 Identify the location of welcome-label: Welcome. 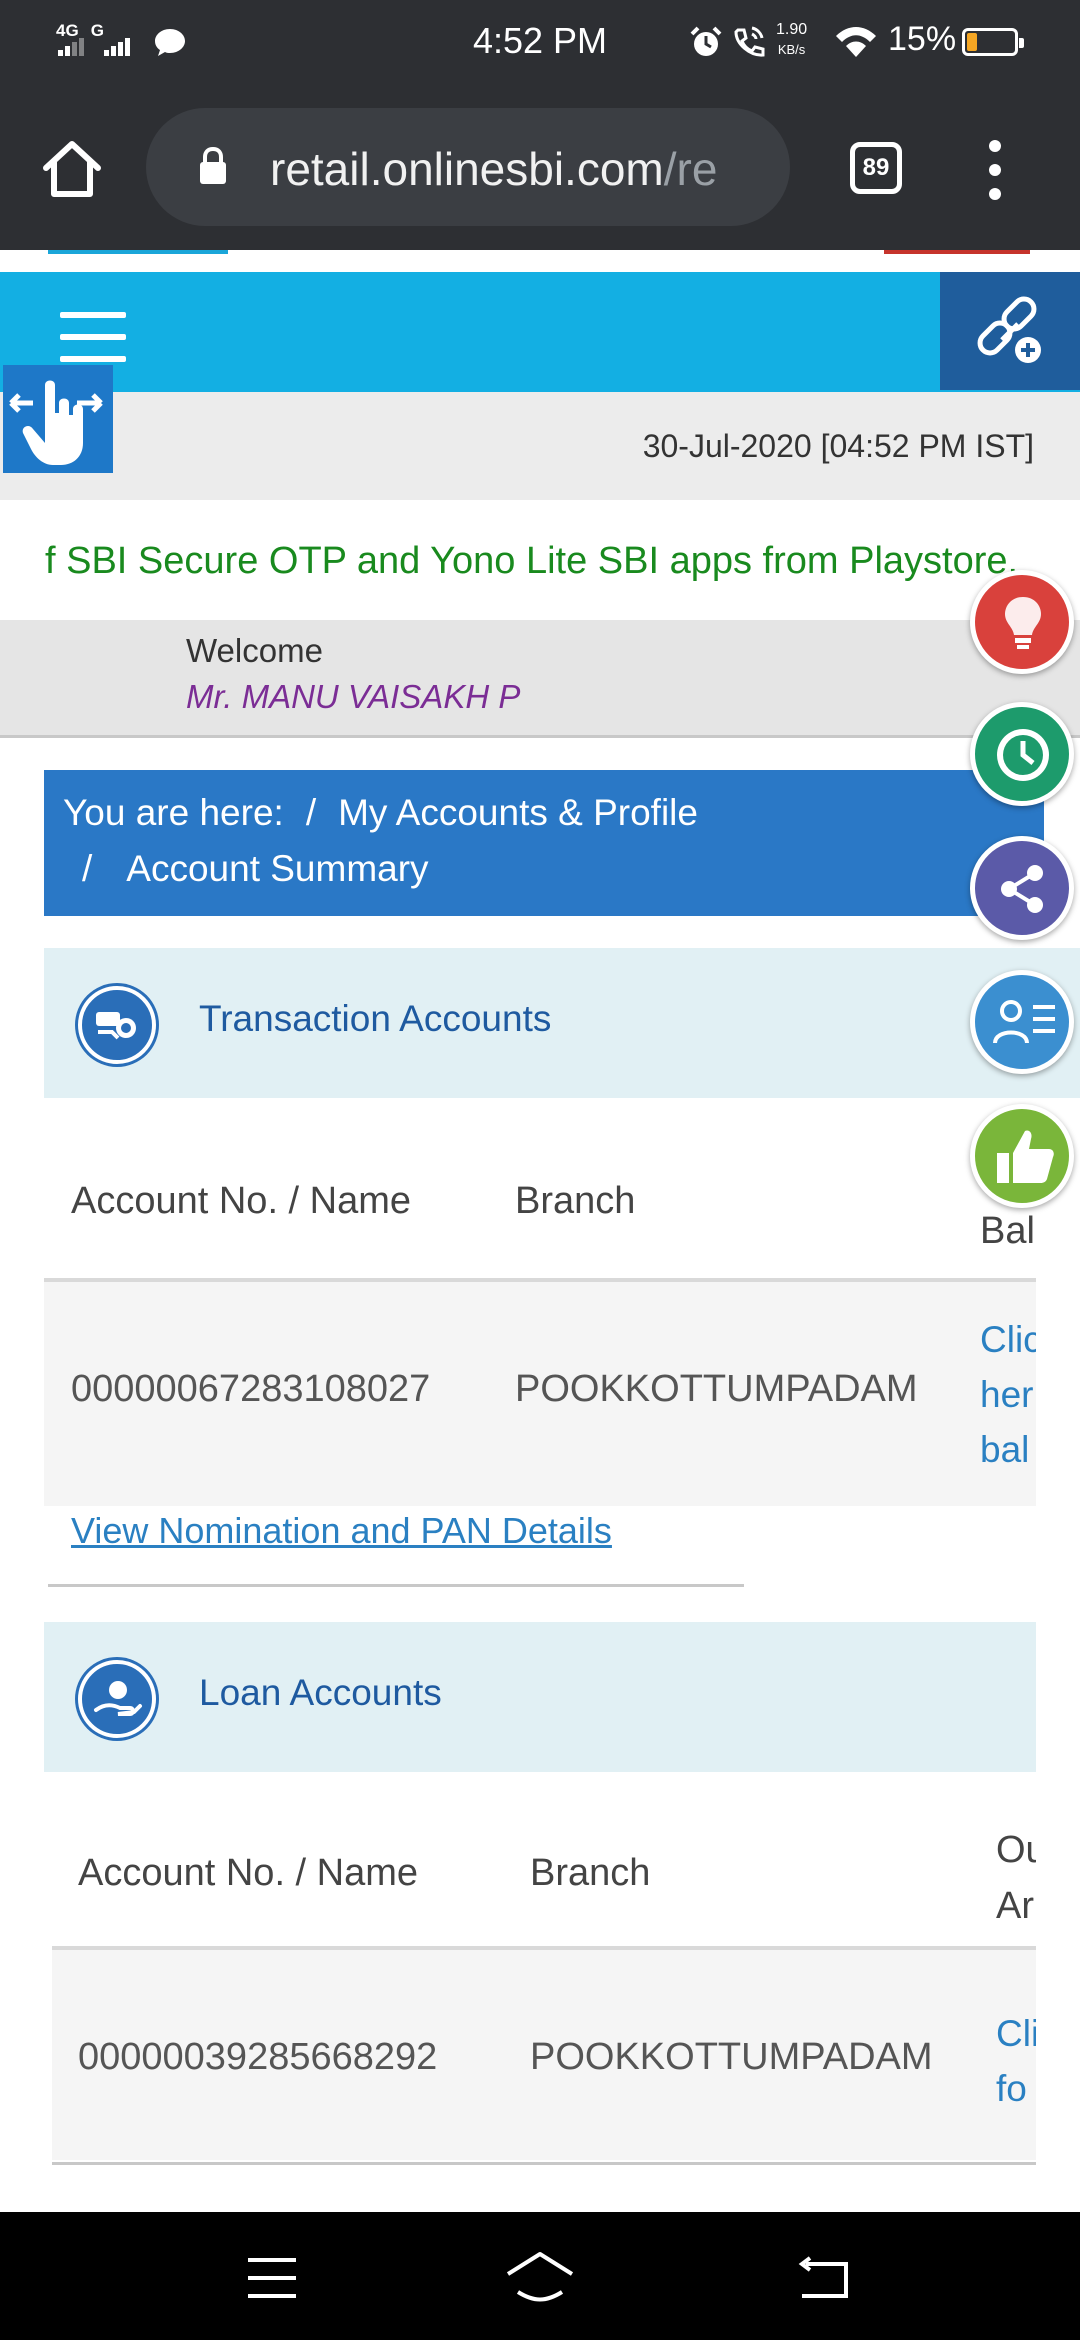
(254, 650).